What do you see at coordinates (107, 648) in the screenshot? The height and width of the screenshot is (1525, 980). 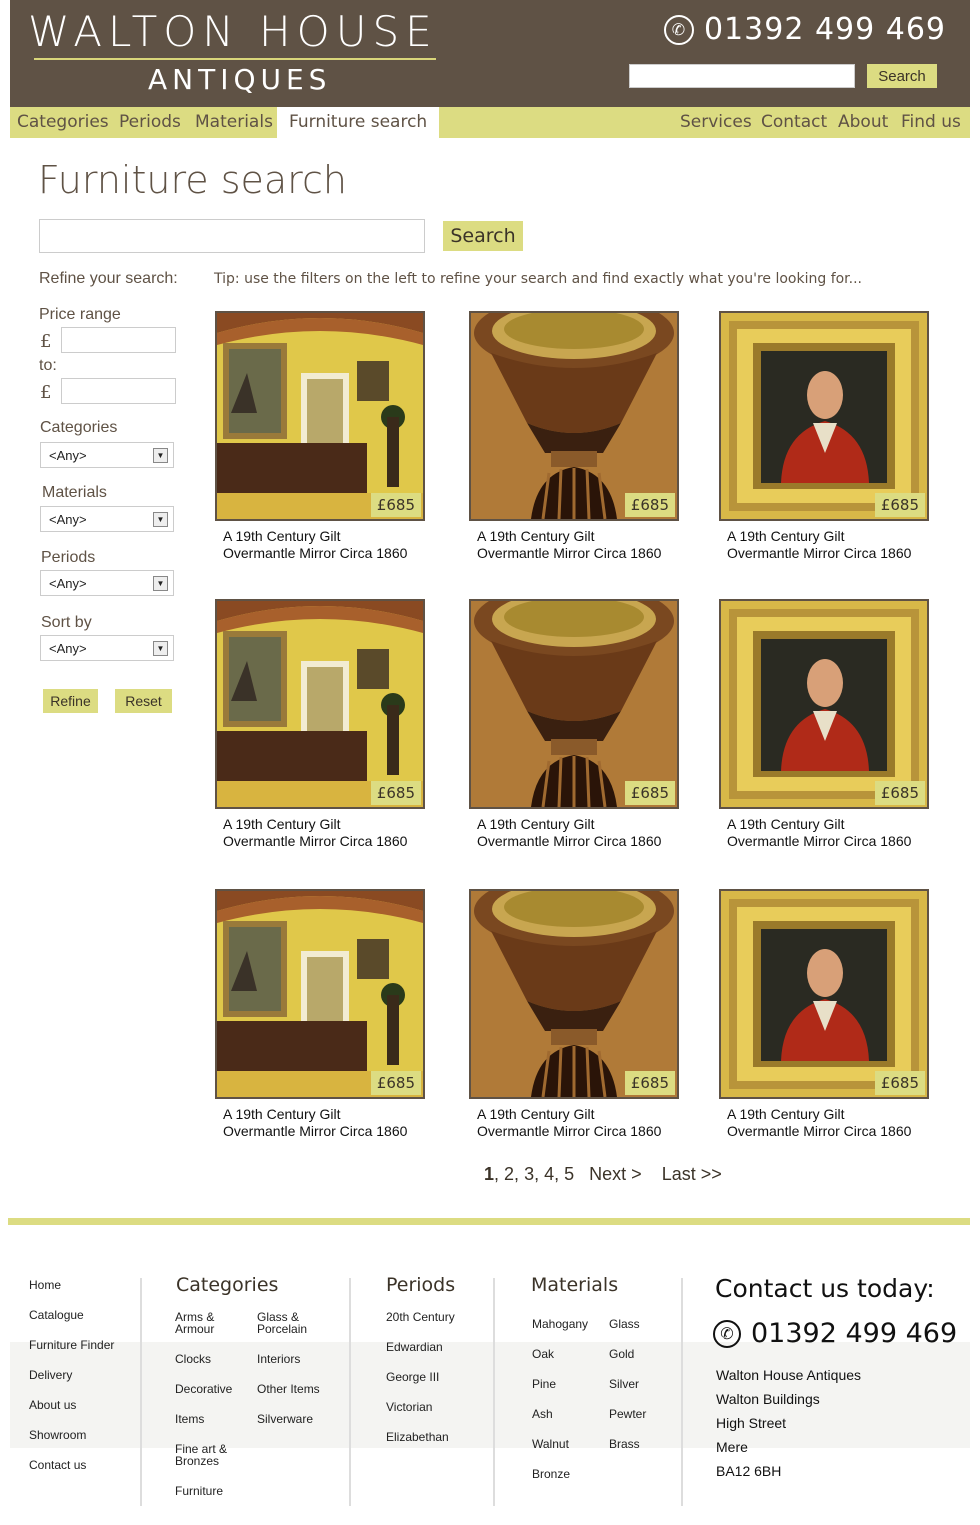 I see `sort-by-select: <Any> ▼` at bounding box center [107, 648].